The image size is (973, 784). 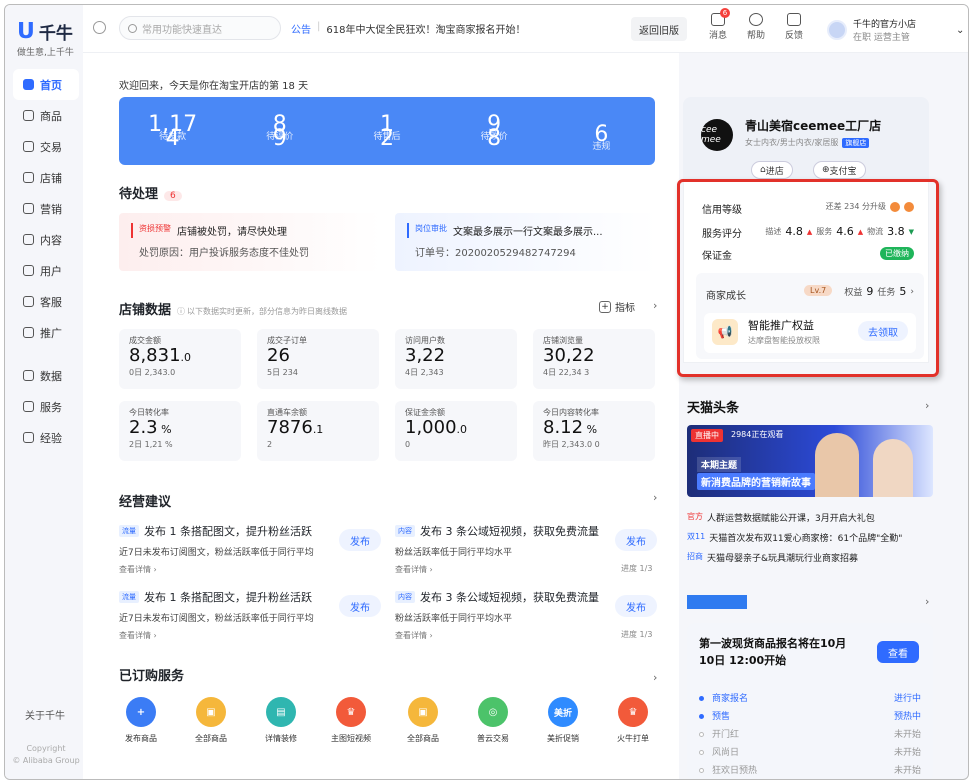 What do you see at coordinates (810, 461) in the screenshot?
I see `live-banner-image: 直播中 2984正在观看 本期主题 新消费品牌的营销新故事` at bounding box center [810, 461].